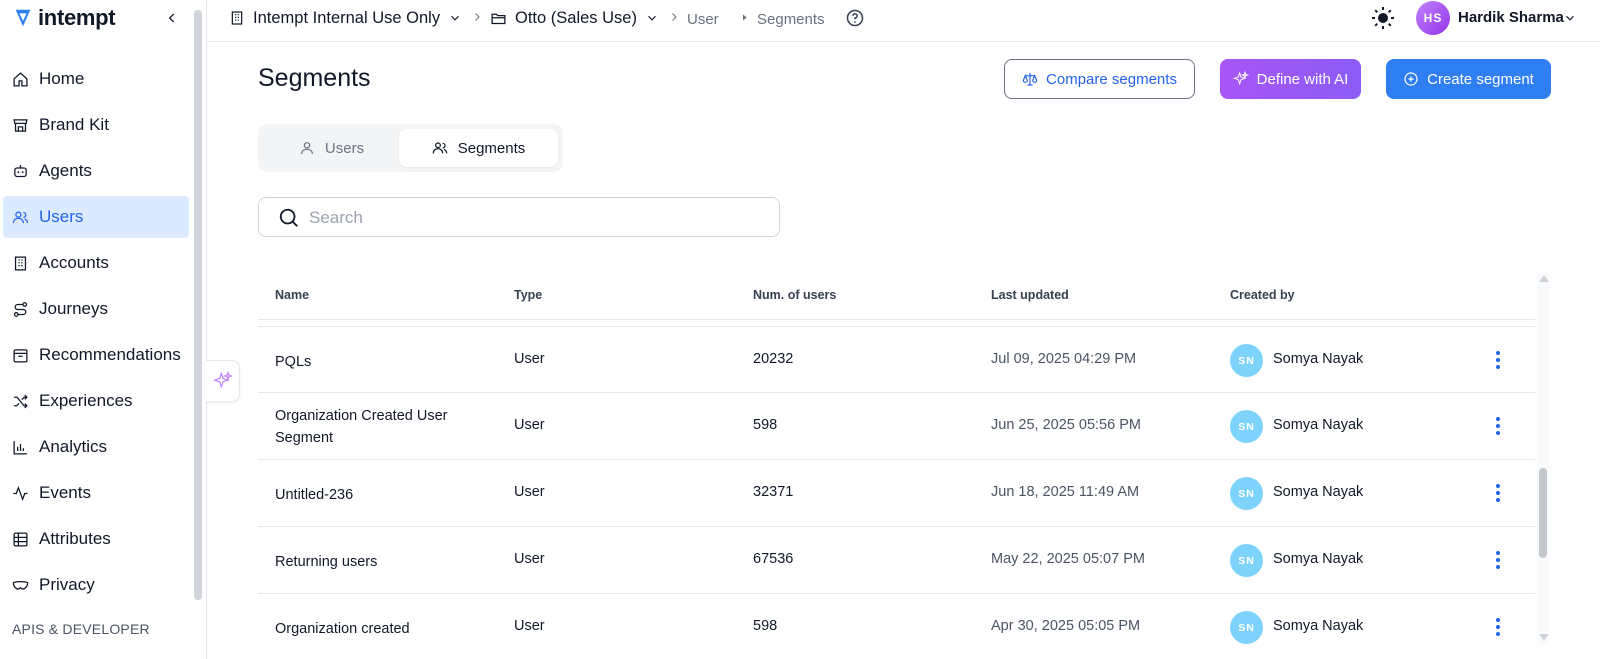  What do you see at coordinates (306, 148) in the screenshot?
I see `user-icon` at bounding box center [306, 148].